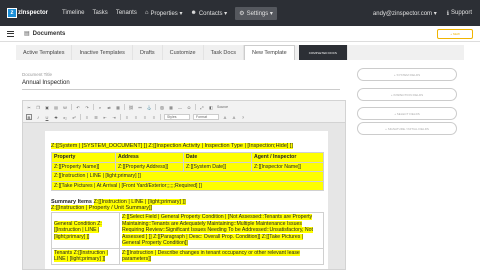  I want to click on paste-icon: ▣, so click(47, 107).